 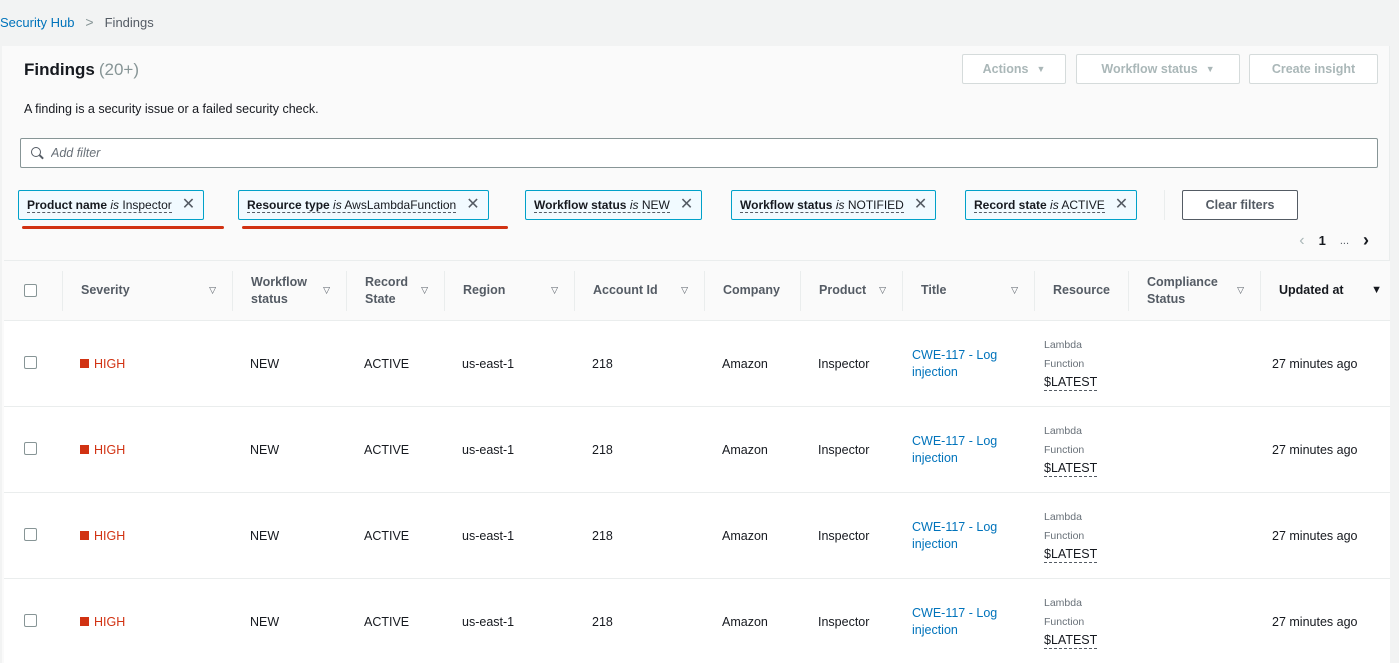 I want to click on clear-filters-button: Clear filters, so click(x=1240, y=205).